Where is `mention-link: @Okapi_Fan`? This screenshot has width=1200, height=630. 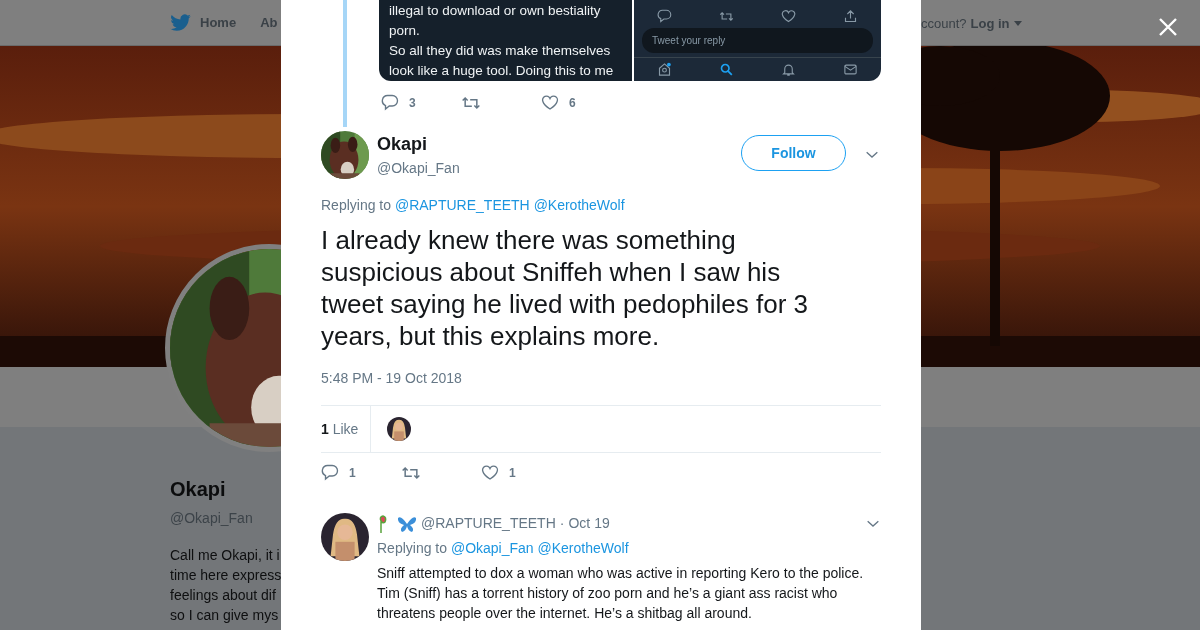
mention-link: @Okapi_Fan is located at coordinates (492, 548).